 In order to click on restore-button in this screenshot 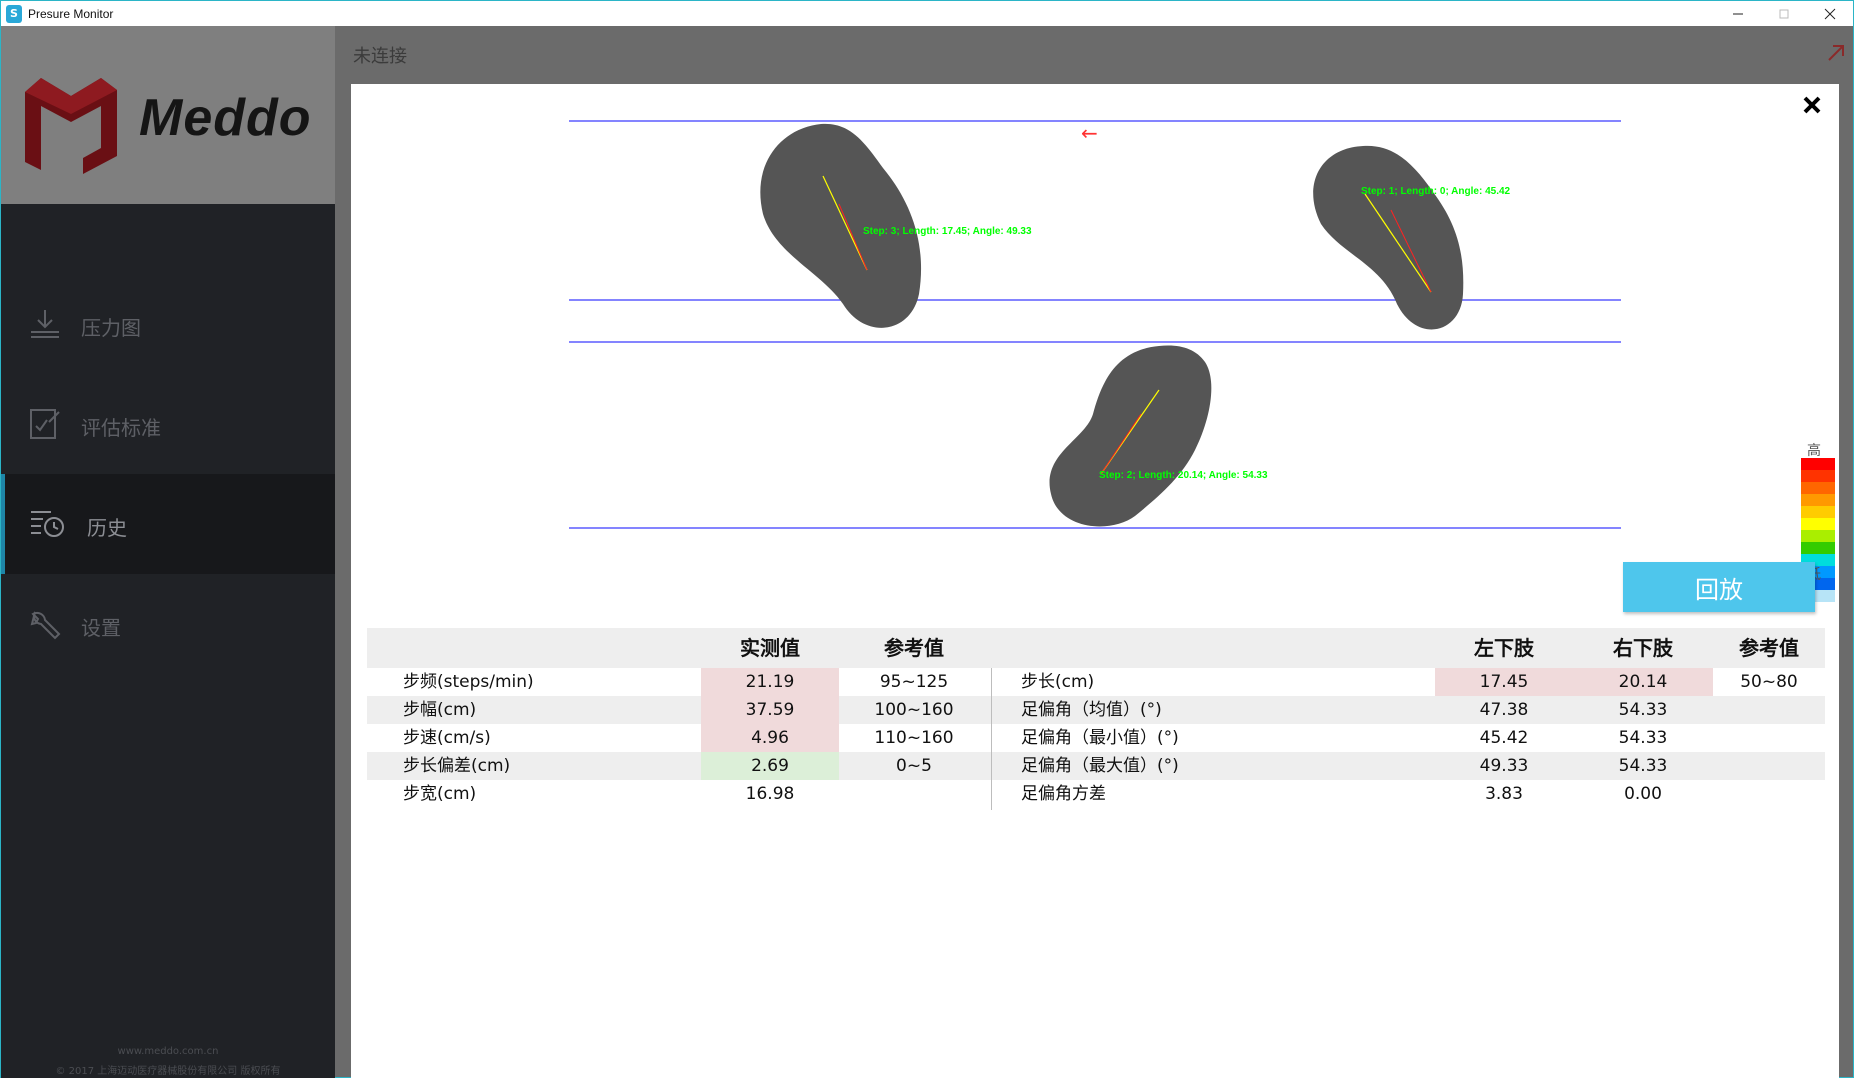, I will do `click(1784, 14)`.